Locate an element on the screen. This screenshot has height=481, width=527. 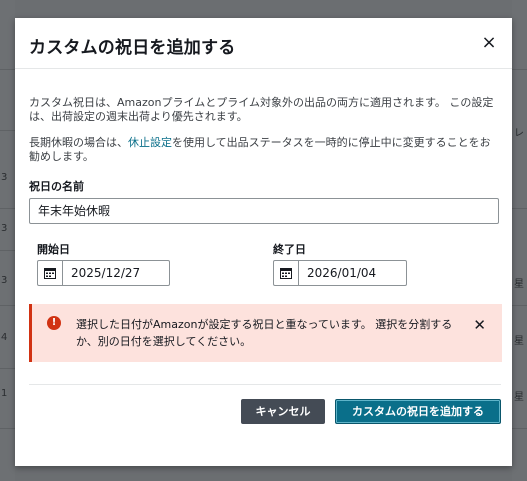
start-date-input: 2025/12/27 is located at coordinates (103, 273).